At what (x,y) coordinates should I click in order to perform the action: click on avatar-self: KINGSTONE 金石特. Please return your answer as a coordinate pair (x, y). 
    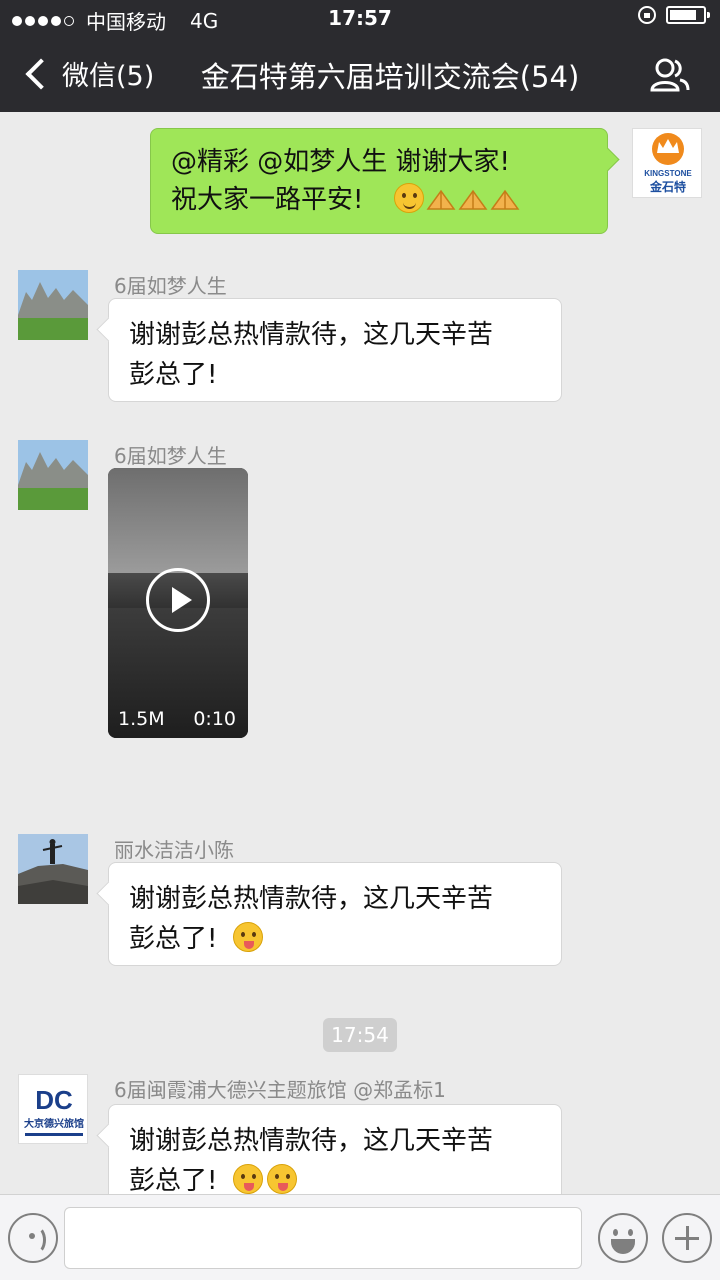
    Looking at the image, I should click on (667, 163).